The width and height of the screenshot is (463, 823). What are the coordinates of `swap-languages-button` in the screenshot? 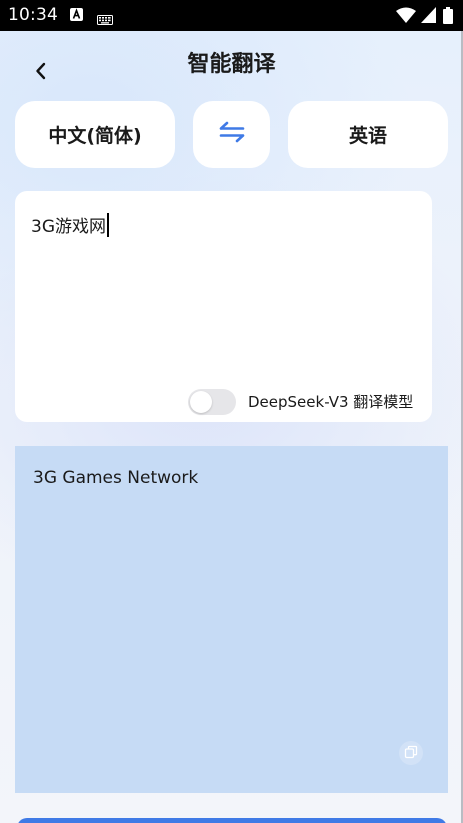 It's located at (231, 134).